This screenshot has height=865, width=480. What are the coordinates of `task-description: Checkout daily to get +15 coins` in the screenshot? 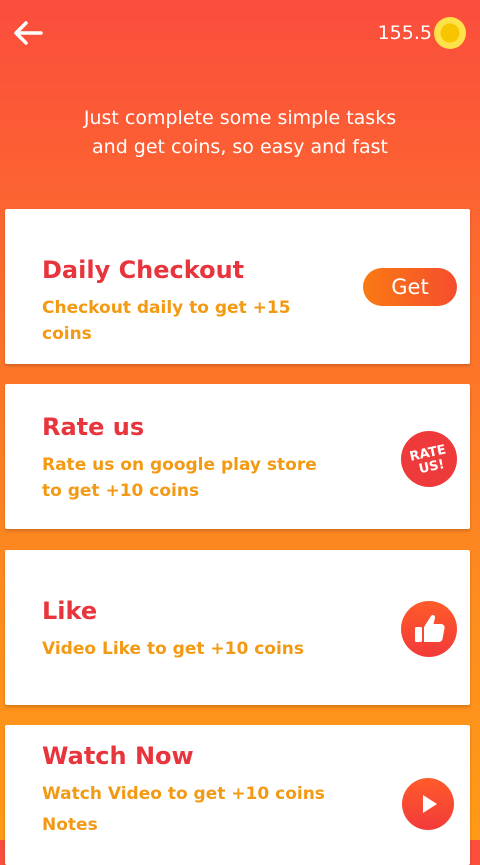 It's located at (166, 321).